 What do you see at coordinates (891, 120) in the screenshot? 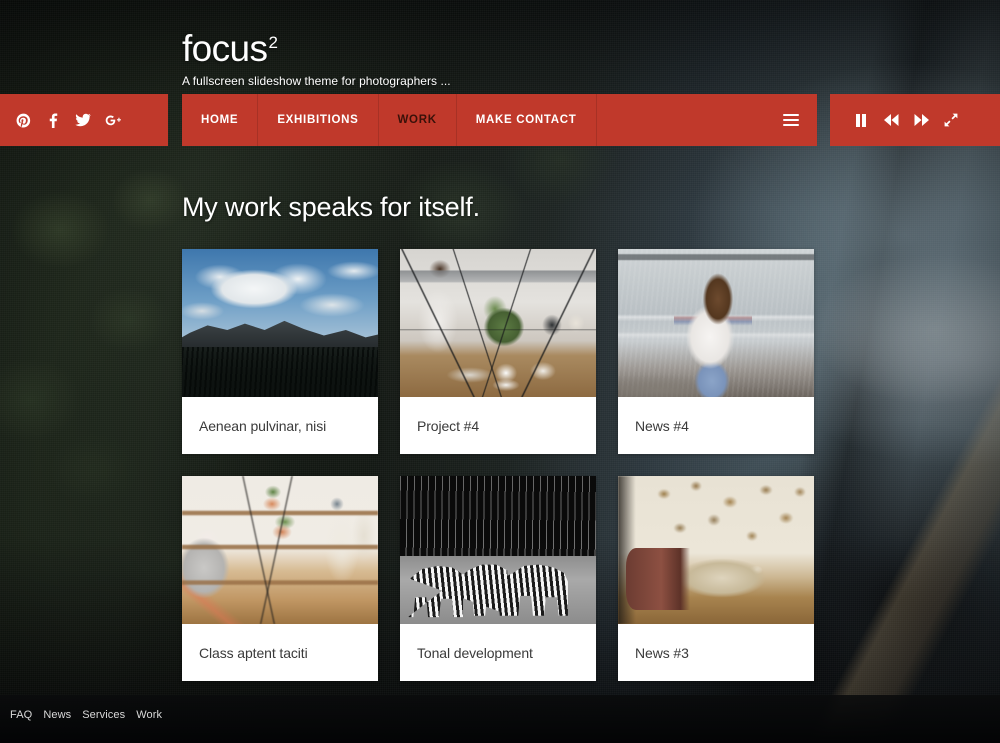
I see `rewind-icon` at bounding box center [891, 120].